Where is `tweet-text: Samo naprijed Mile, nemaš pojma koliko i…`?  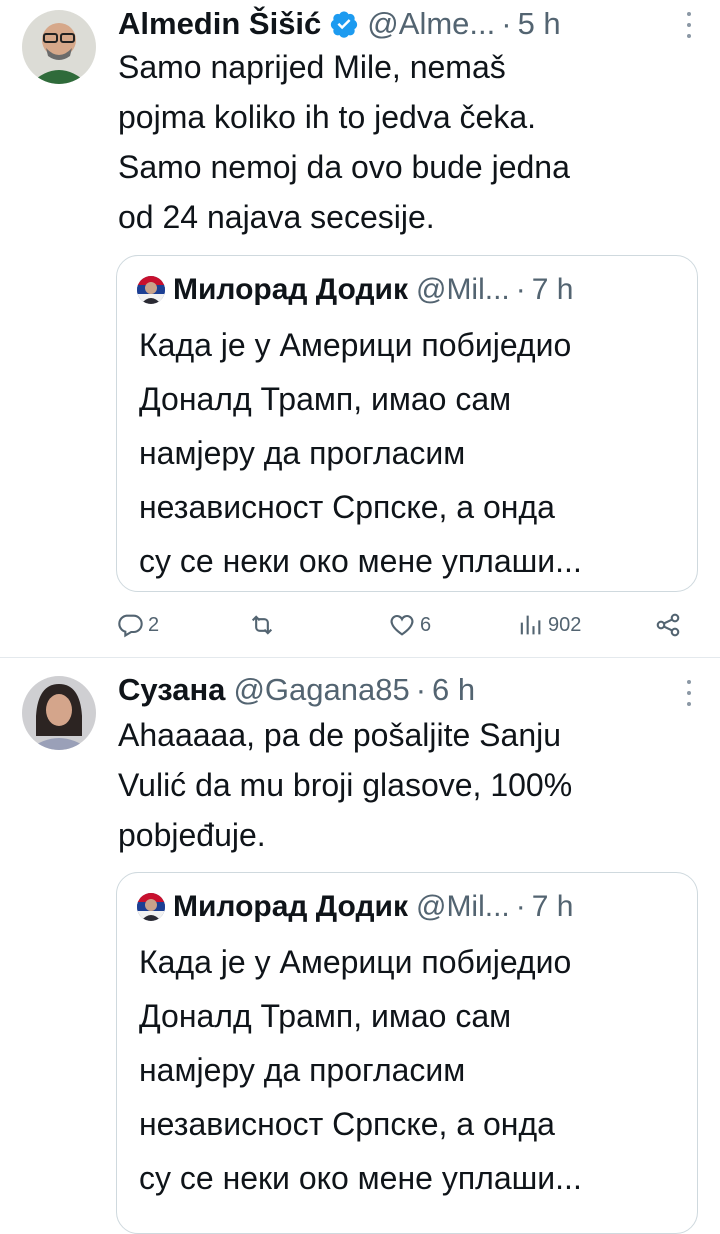
tweet-text: Samo naprijed Mile, nemaš pojma koliko i… is located at coordinates (344, 142).